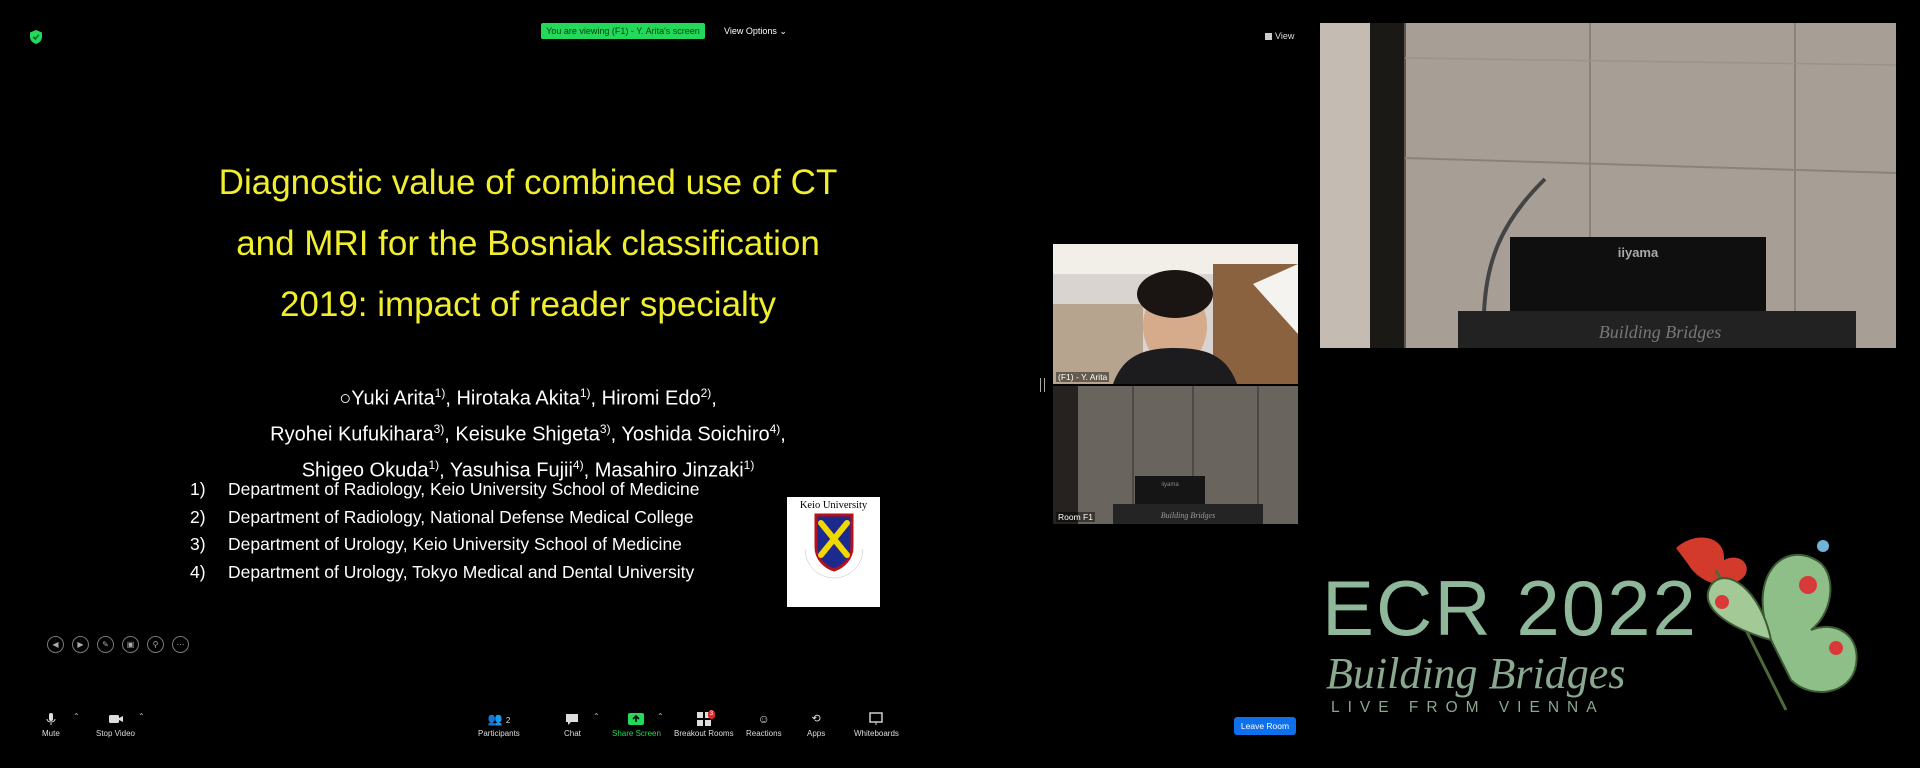 This screenshot has width=1920, height=768. I want to click on participants-button: 👥 2 Participants, so click(499, 725).